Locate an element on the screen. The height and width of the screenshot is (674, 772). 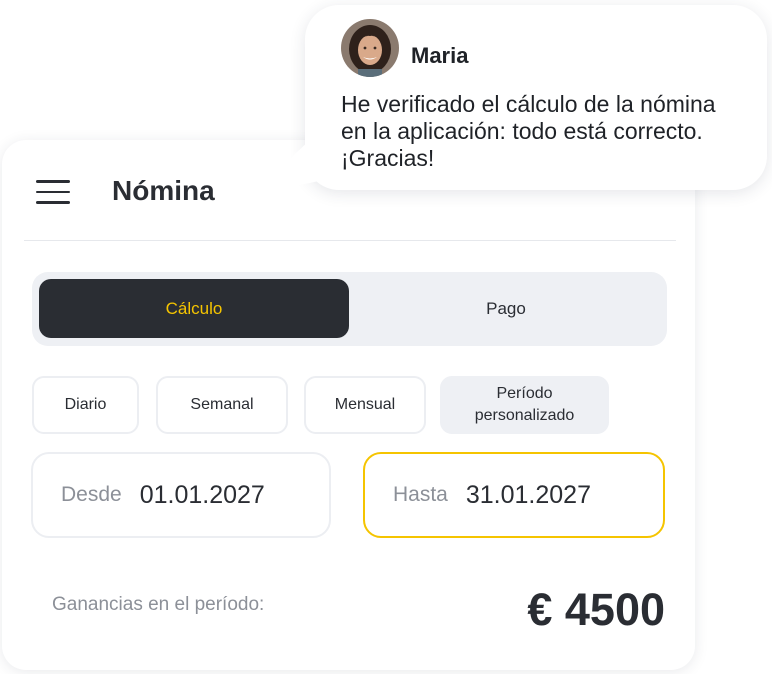
avatar is located at coordinates (370, 48).